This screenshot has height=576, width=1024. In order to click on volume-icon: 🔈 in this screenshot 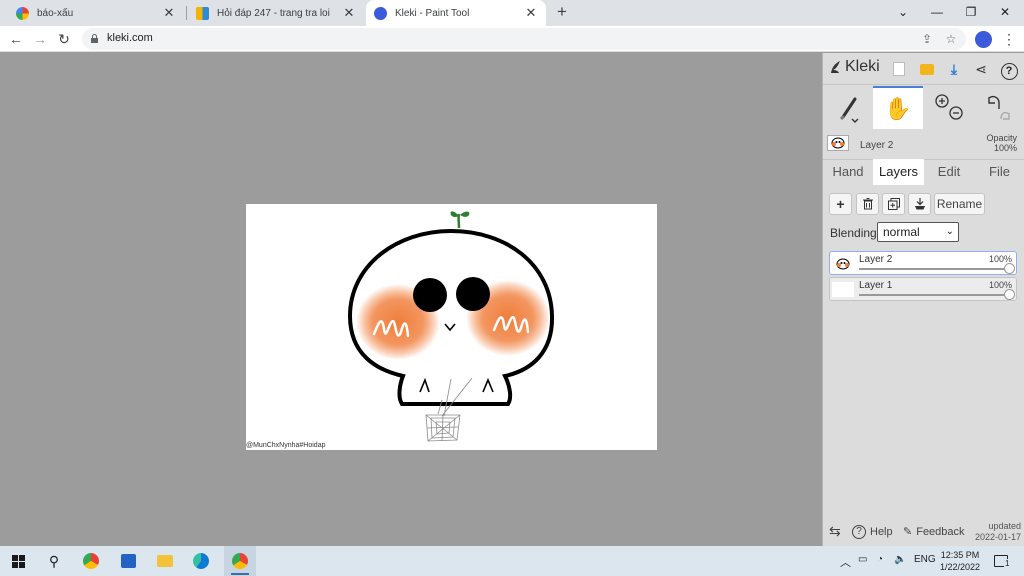, I will do `click(900, 559)`.